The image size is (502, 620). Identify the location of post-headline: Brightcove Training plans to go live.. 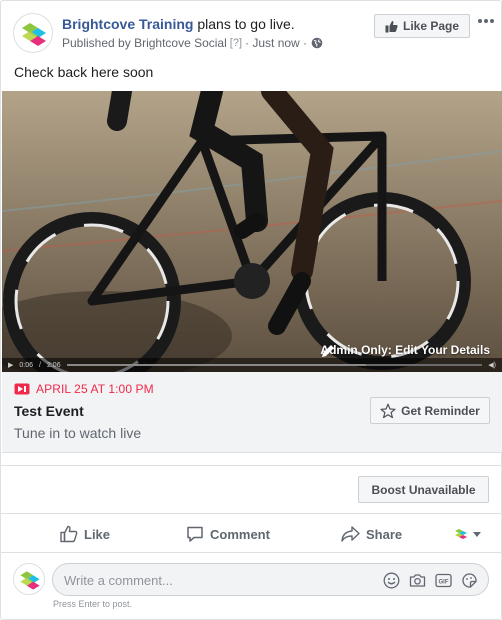
(178, 24).